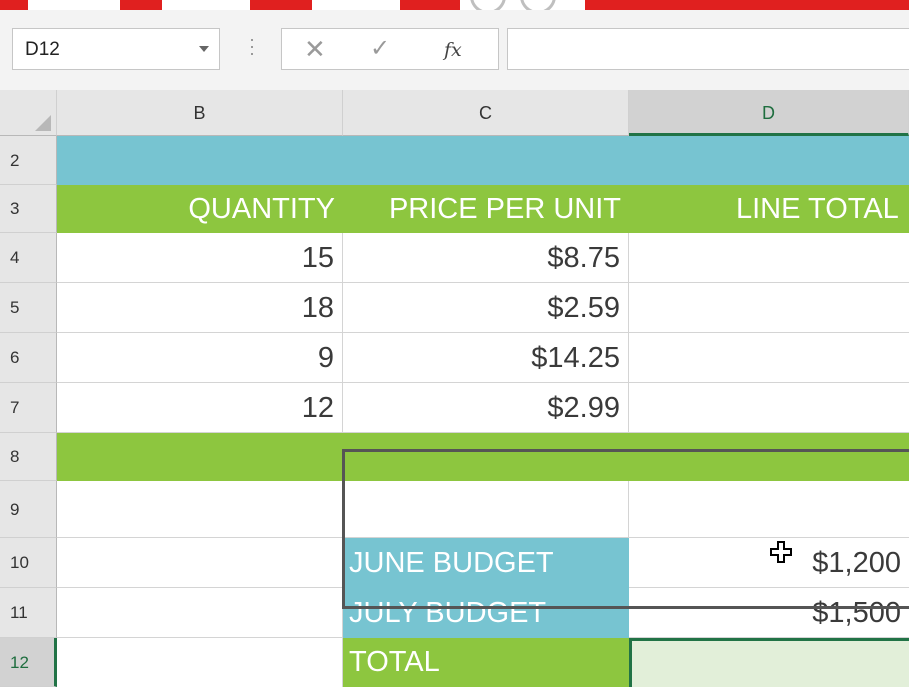 The width and height of the screenshot is (909, 687). Describe the element at coordinates (486, 209) in the screenshot. I see `header-cell-price-per-unit: PRICE PER UNIT` at that location.